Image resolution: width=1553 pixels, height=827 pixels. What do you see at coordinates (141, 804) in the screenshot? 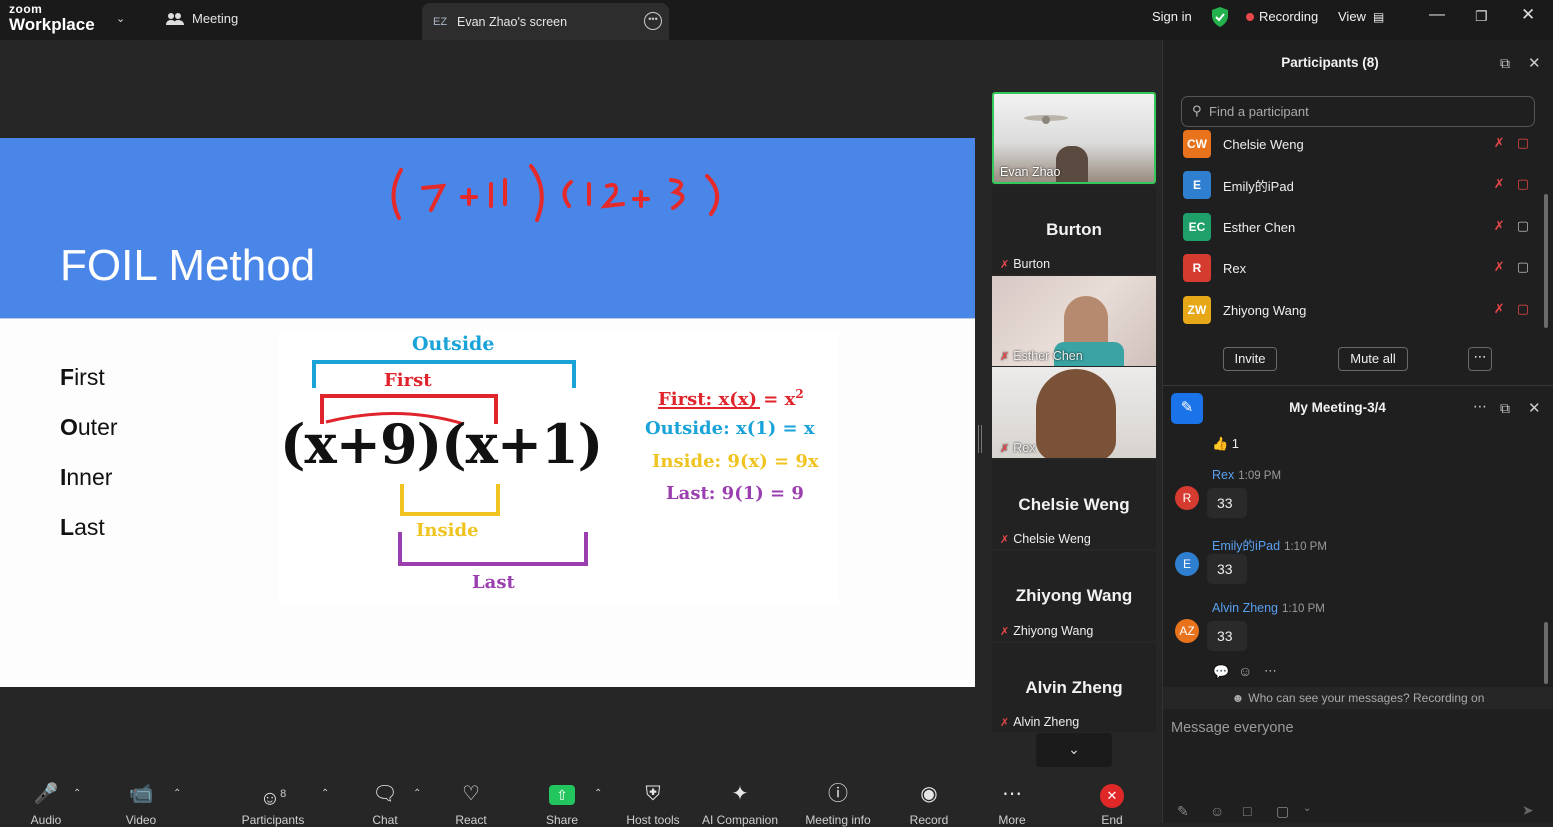
I see `video-button: 📹 Video` at bounding box center [141, 804].